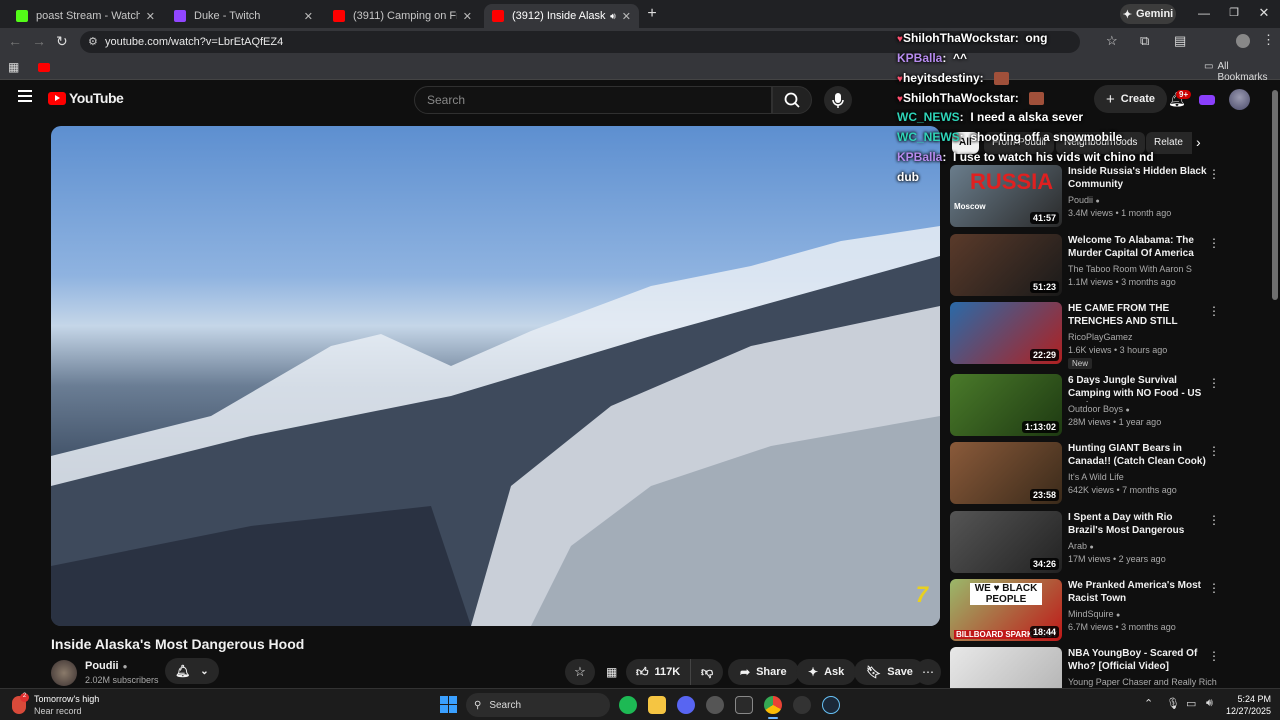 This screenshot has height=720, width=1280. I want to click on steam-icon, so click(831, 705).